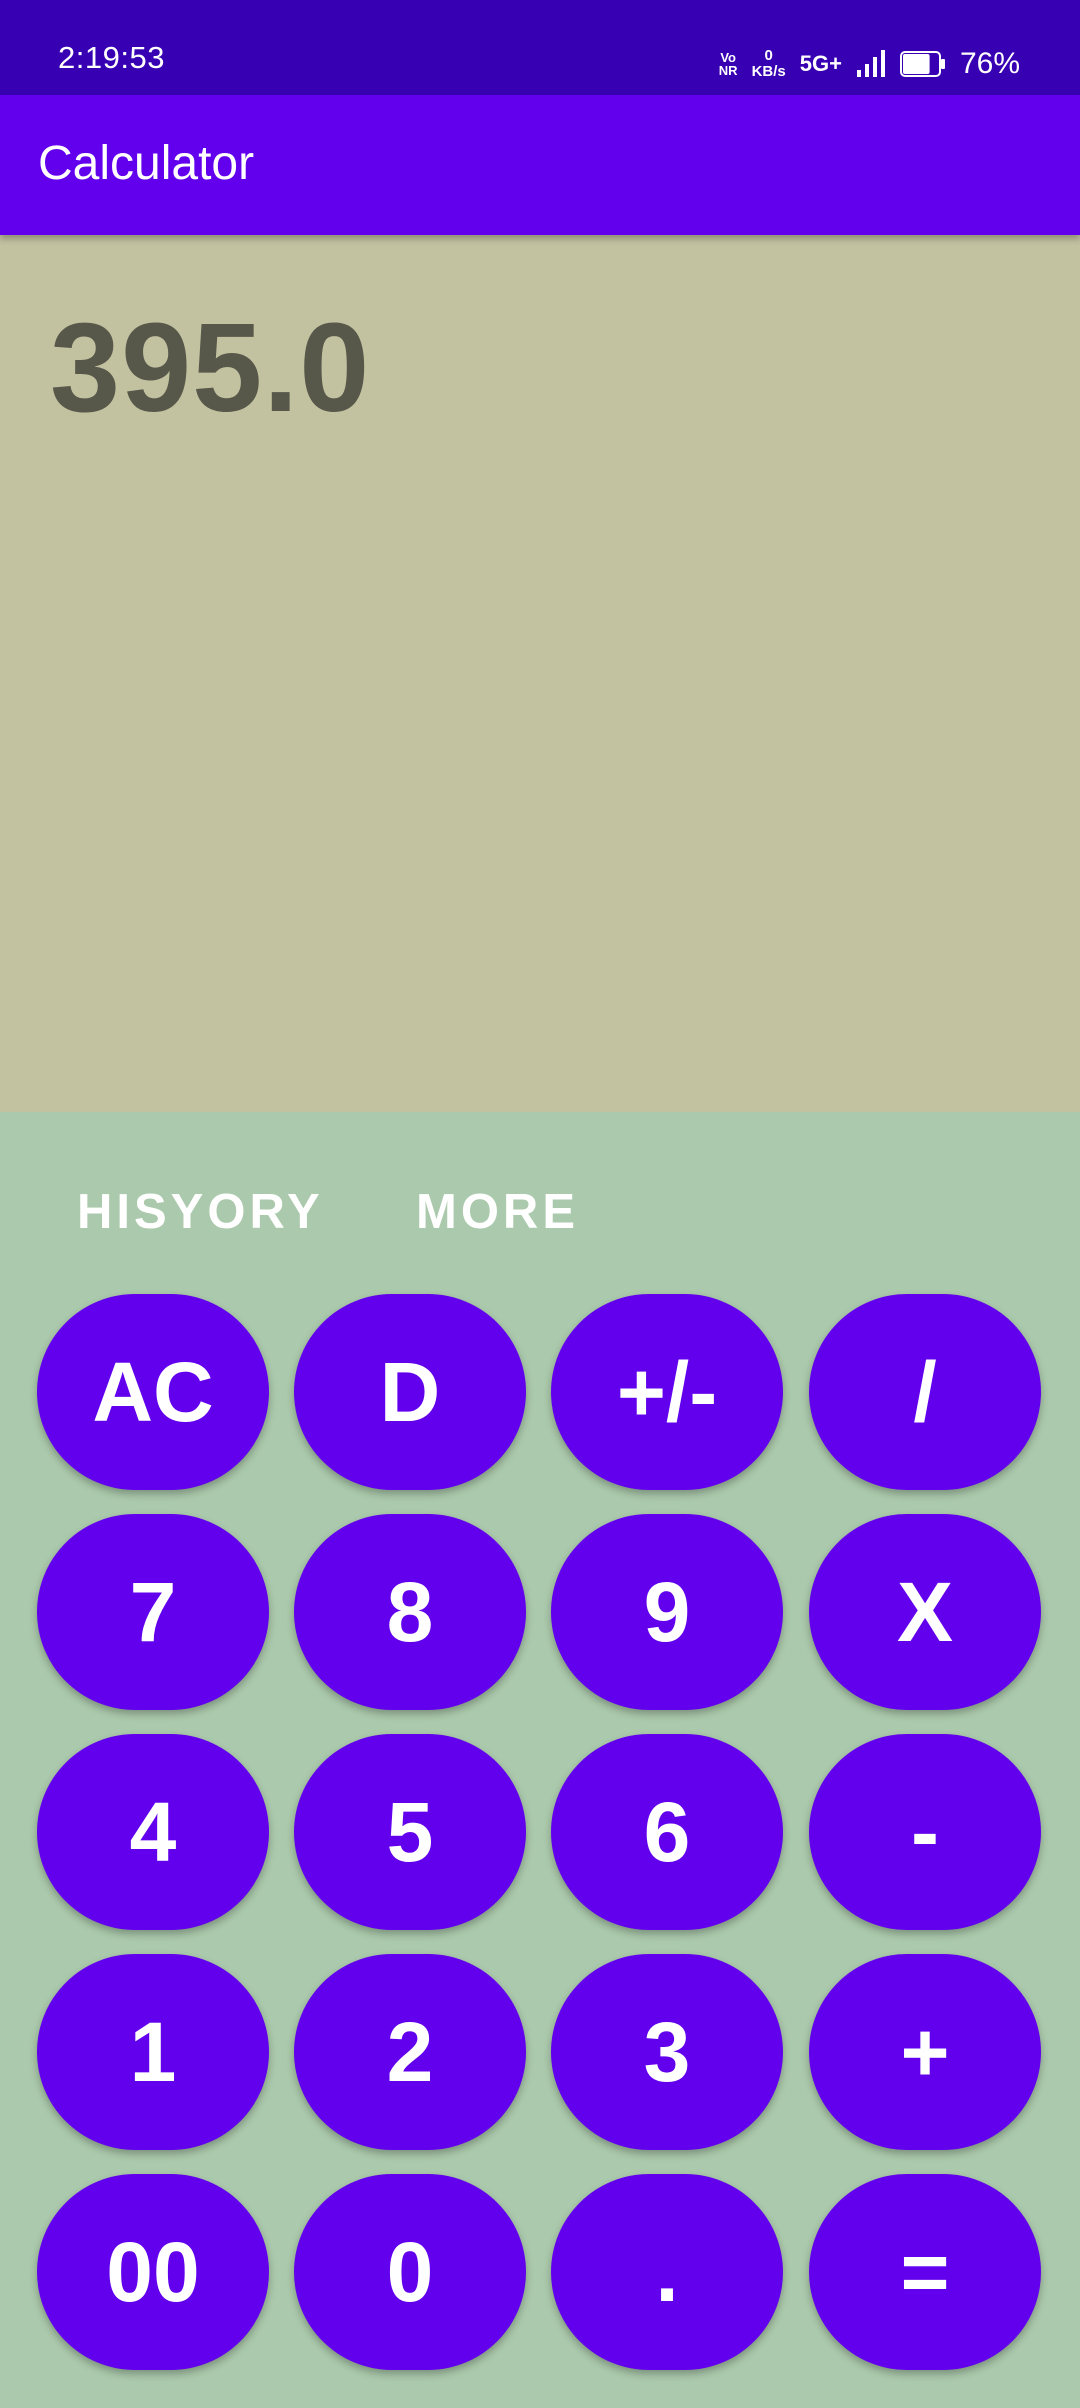 The image size is (1080, 2408). Describe the element at coordinates (146, 163) in the screenshot. I see `app-title: Calculator` at that location.